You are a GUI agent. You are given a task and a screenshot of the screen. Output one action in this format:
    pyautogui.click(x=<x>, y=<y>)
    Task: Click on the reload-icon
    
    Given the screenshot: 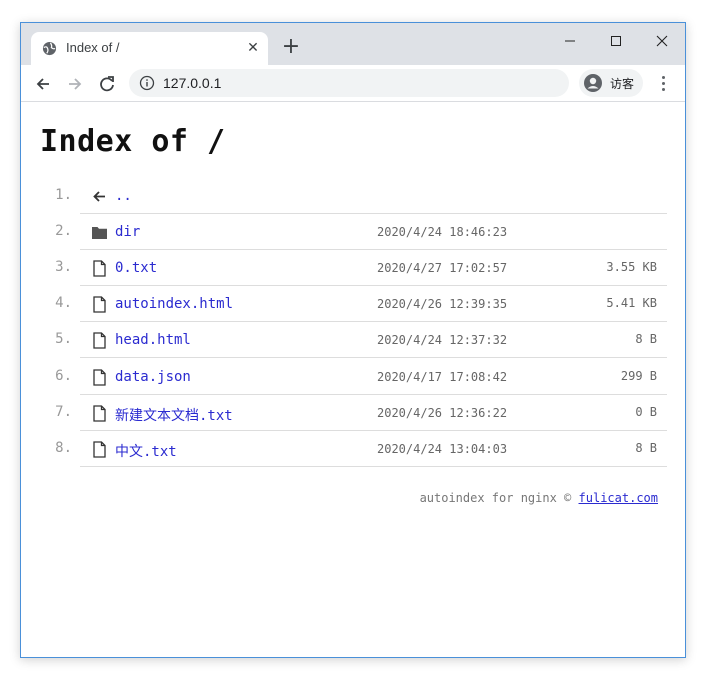 What is the action you would take?
    pyautogui.click(x=107, y=84)
    